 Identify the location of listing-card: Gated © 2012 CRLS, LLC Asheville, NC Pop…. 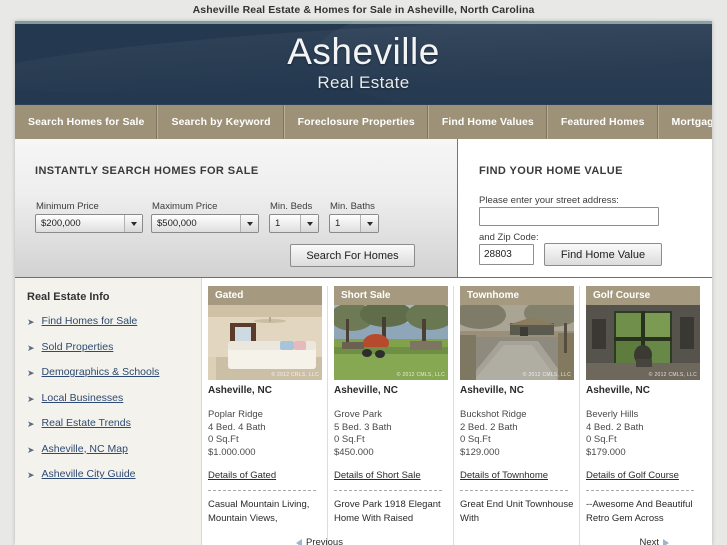
(268, 415).